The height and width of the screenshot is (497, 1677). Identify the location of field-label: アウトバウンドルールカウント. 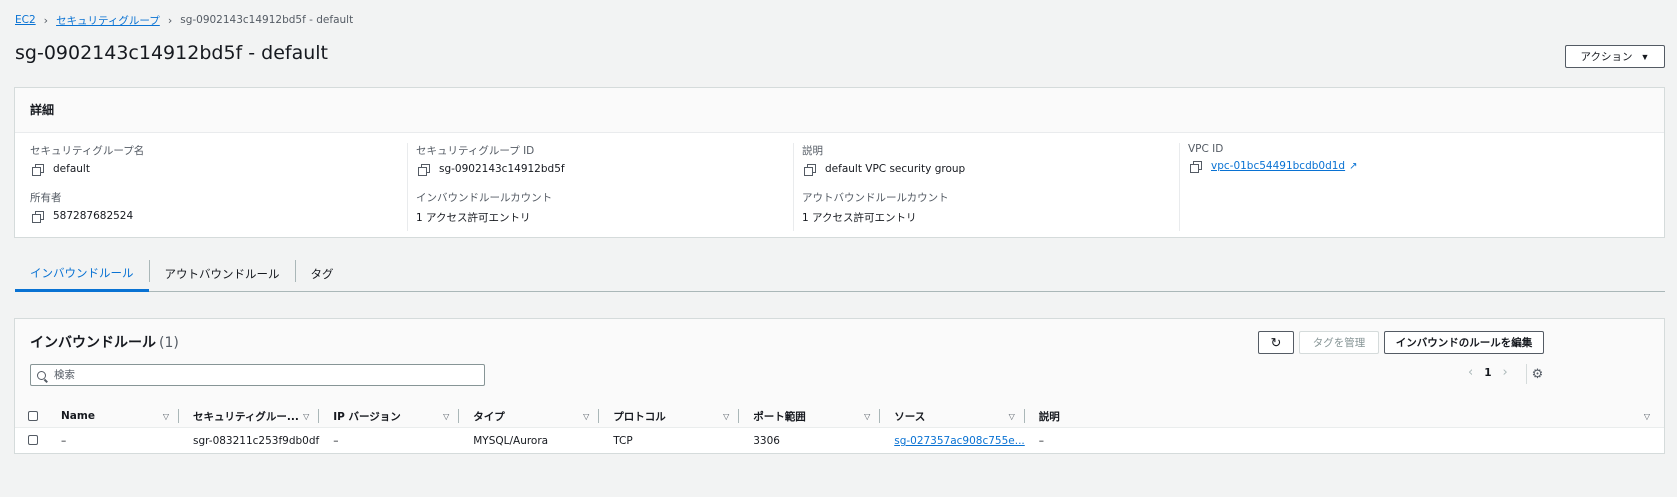
(875, 198).